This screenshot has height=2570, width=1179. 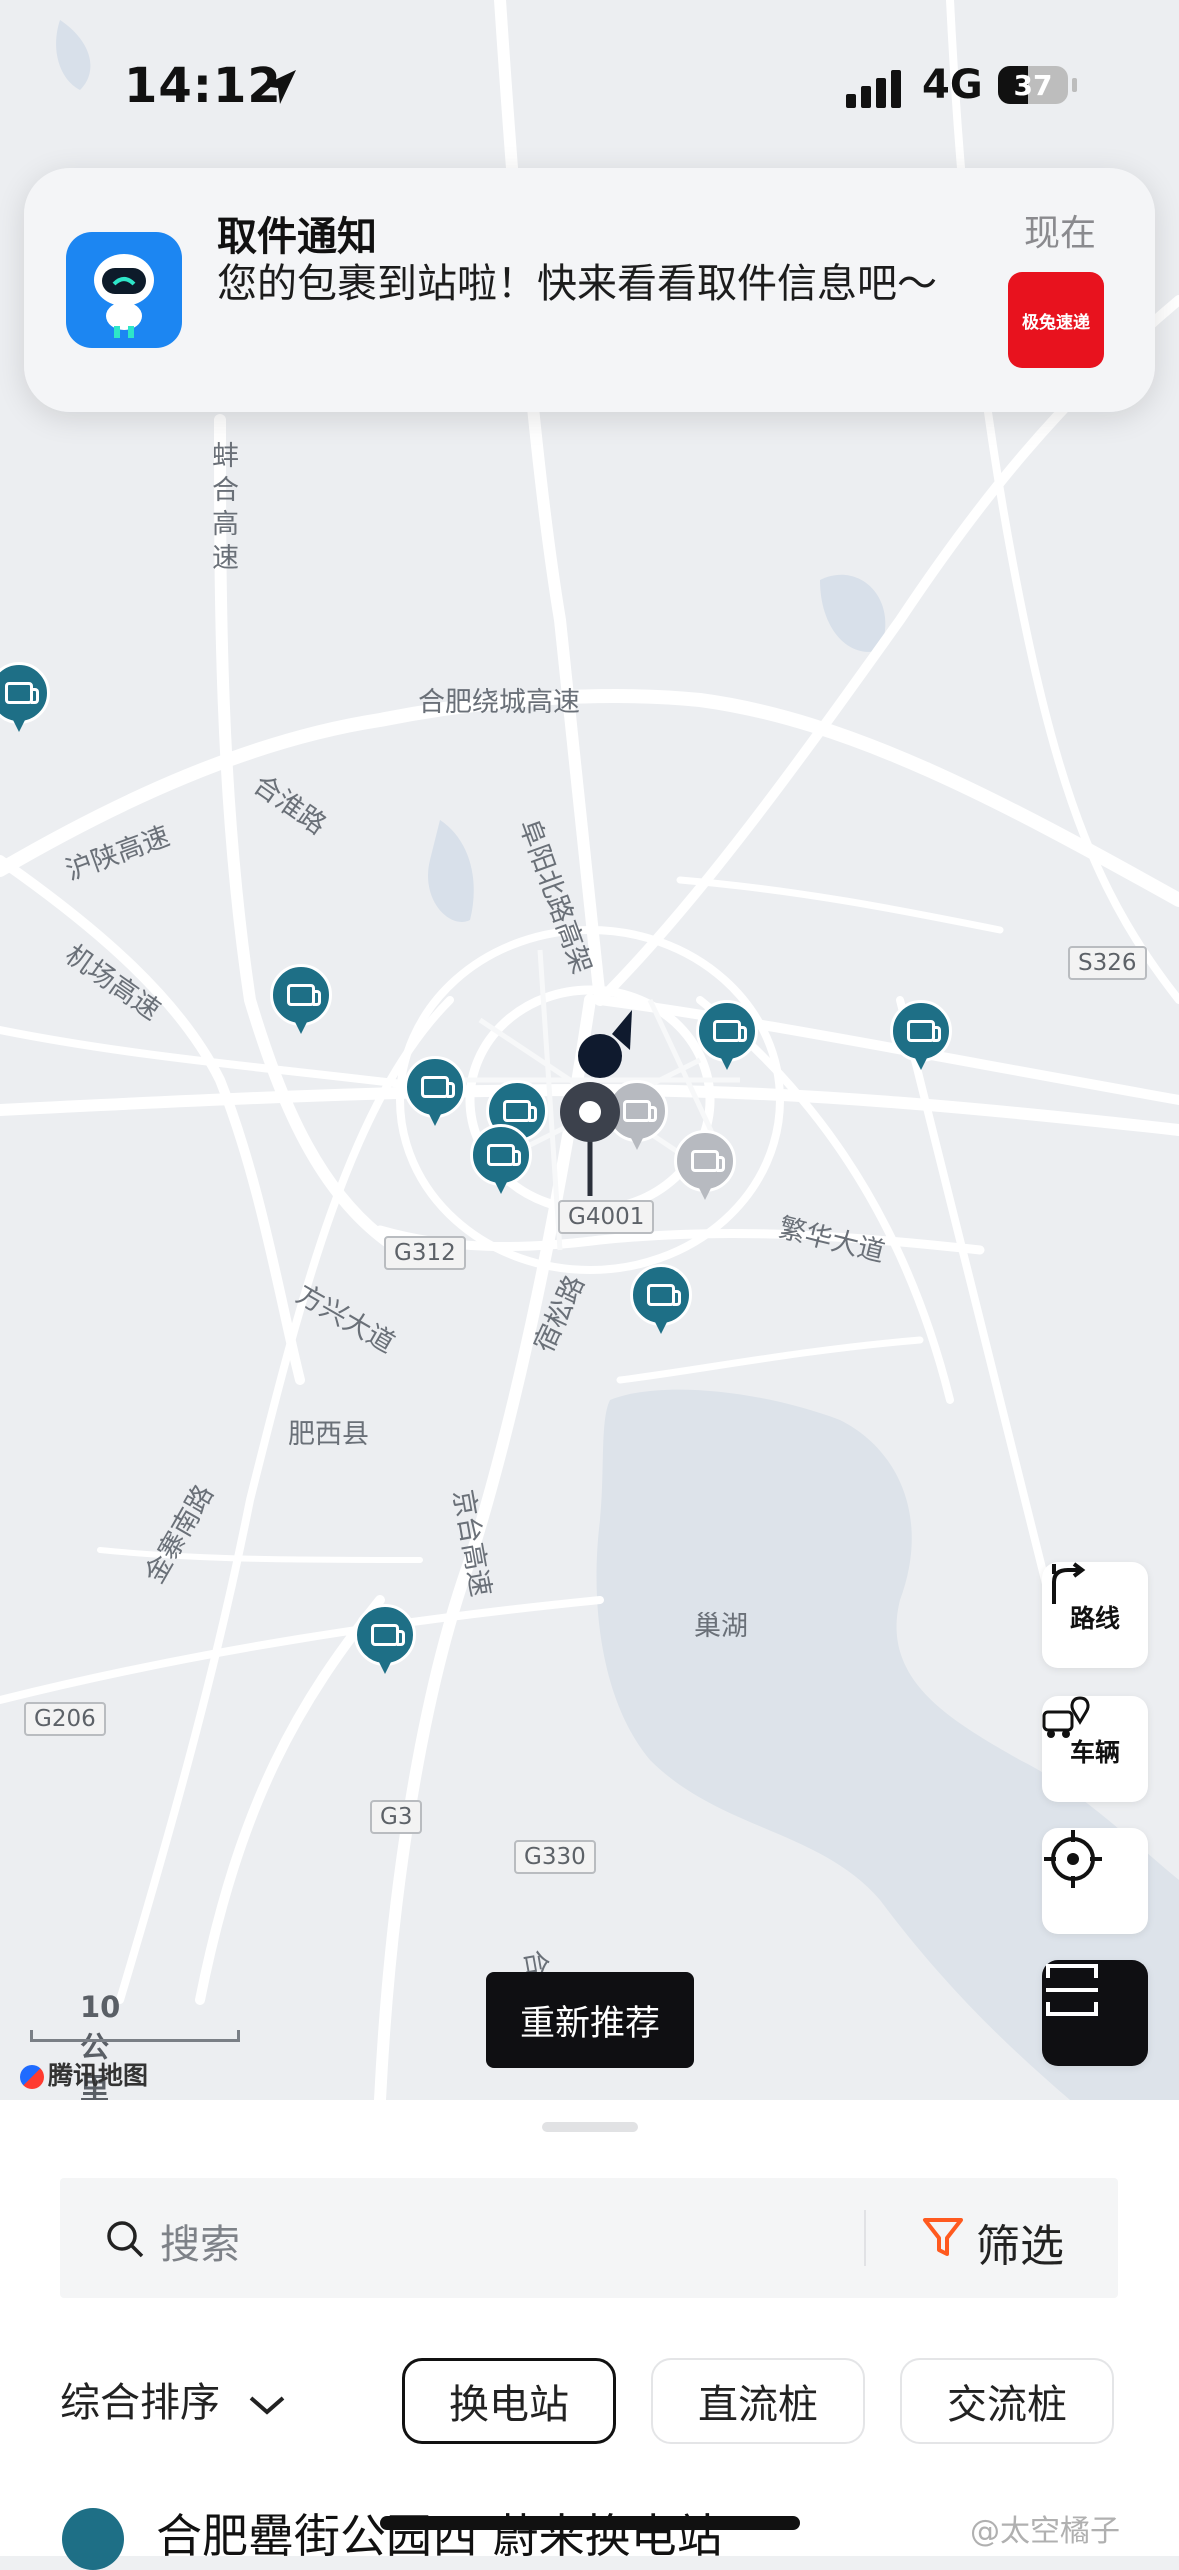 What do you see at coordinates (297, 237) in the screenshot?
I see `notification-title: 取件通知` at bounding box center [297, 237].